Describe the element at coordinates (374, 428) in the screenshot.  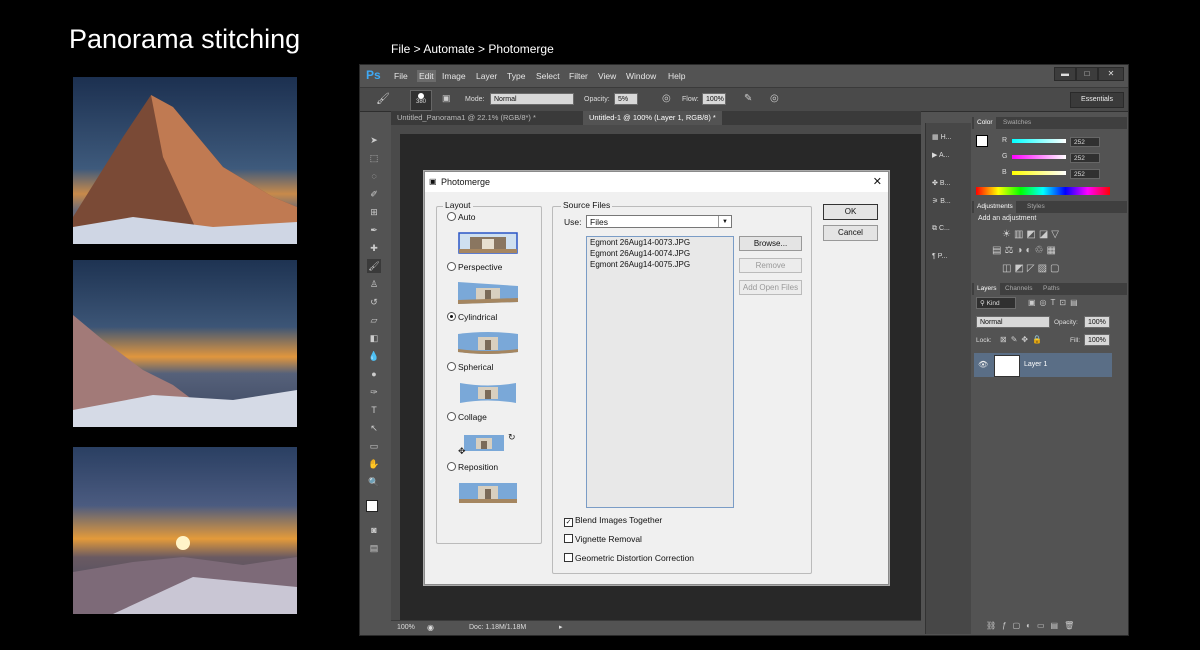
I see `path-select-tool-icon: ↖` at that location.